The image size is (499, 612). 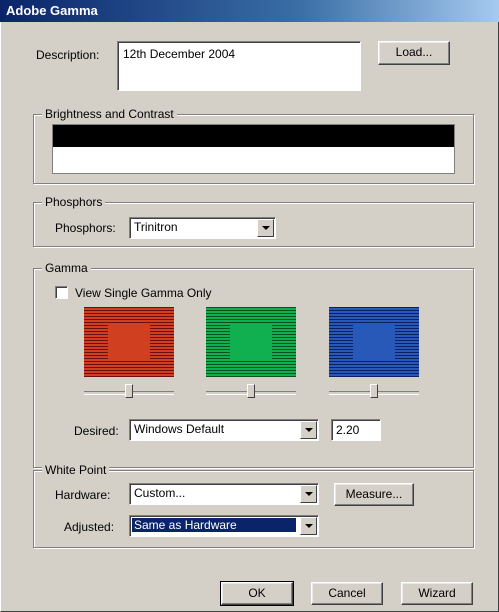 I want to click on description-input: 12th December 2004, so click(x=239, y=66).